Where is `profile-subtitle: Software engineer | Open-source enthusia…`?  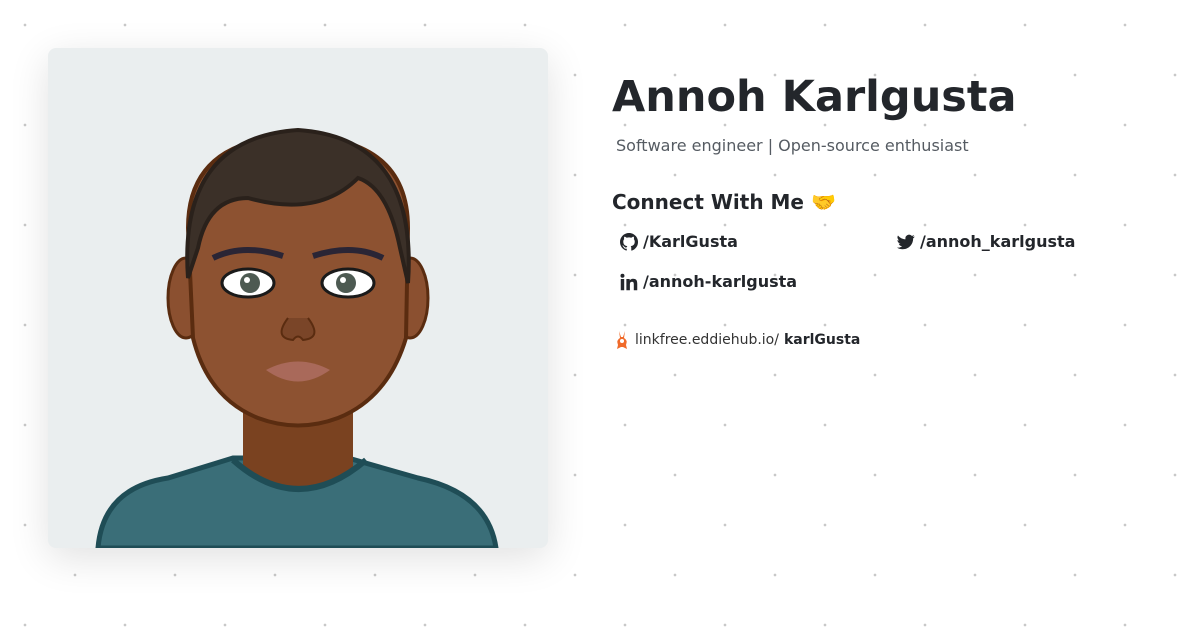
profile-subtitle: Software engineer | Open-source enthusia… is located at coordinates (792, 145).